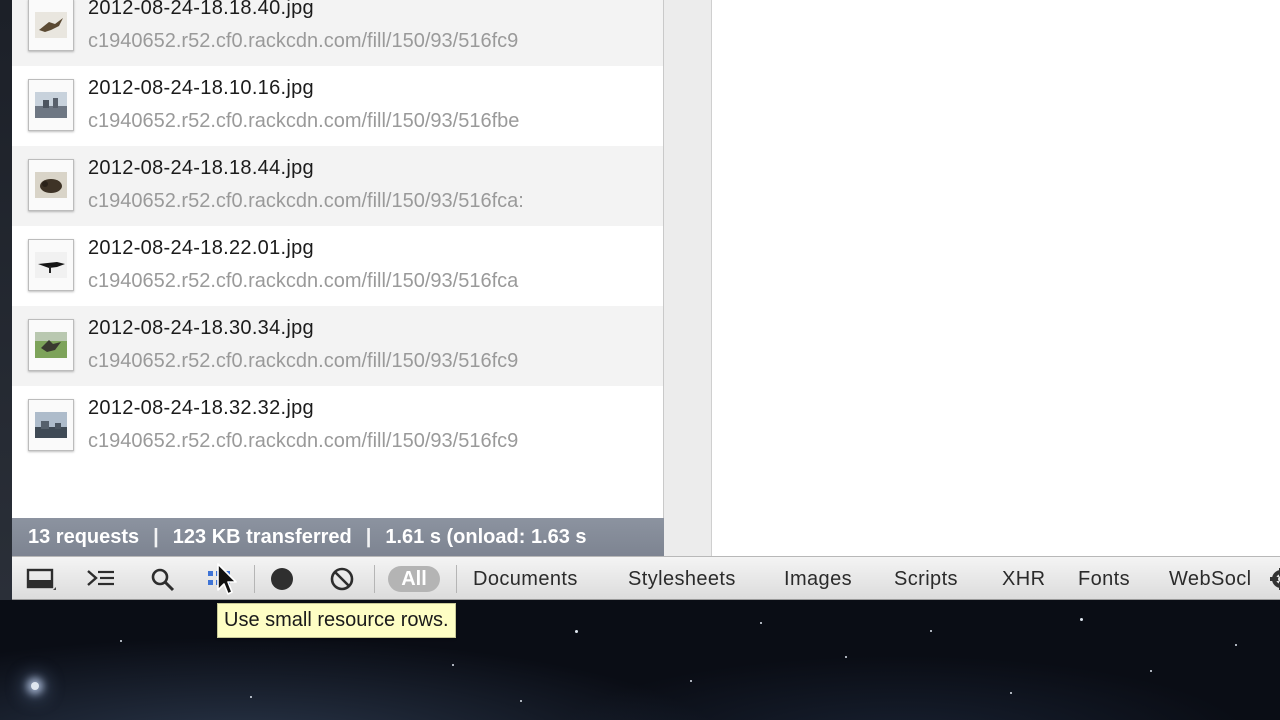  I want to click on record-icon, so click(283, 579).